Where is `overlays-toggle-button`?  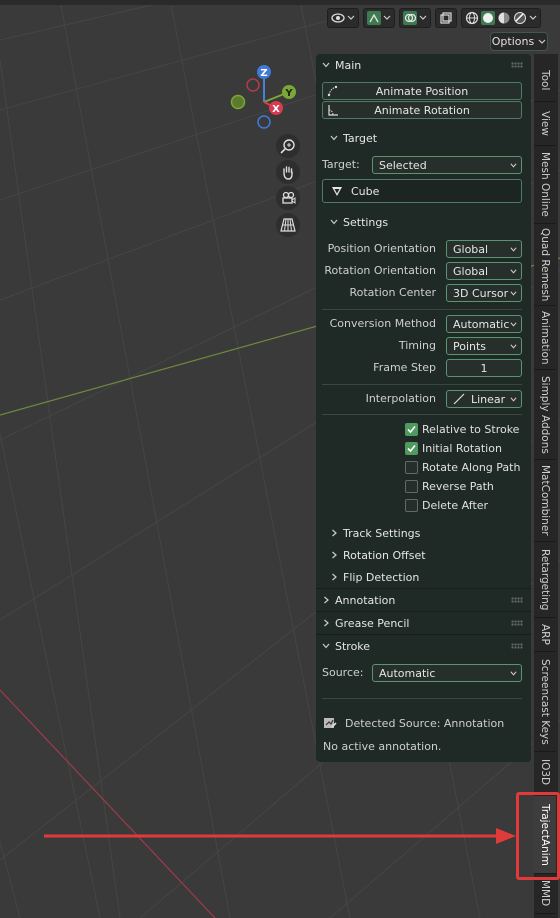 overlays-toggle-button is located at coordinates (415, 18).